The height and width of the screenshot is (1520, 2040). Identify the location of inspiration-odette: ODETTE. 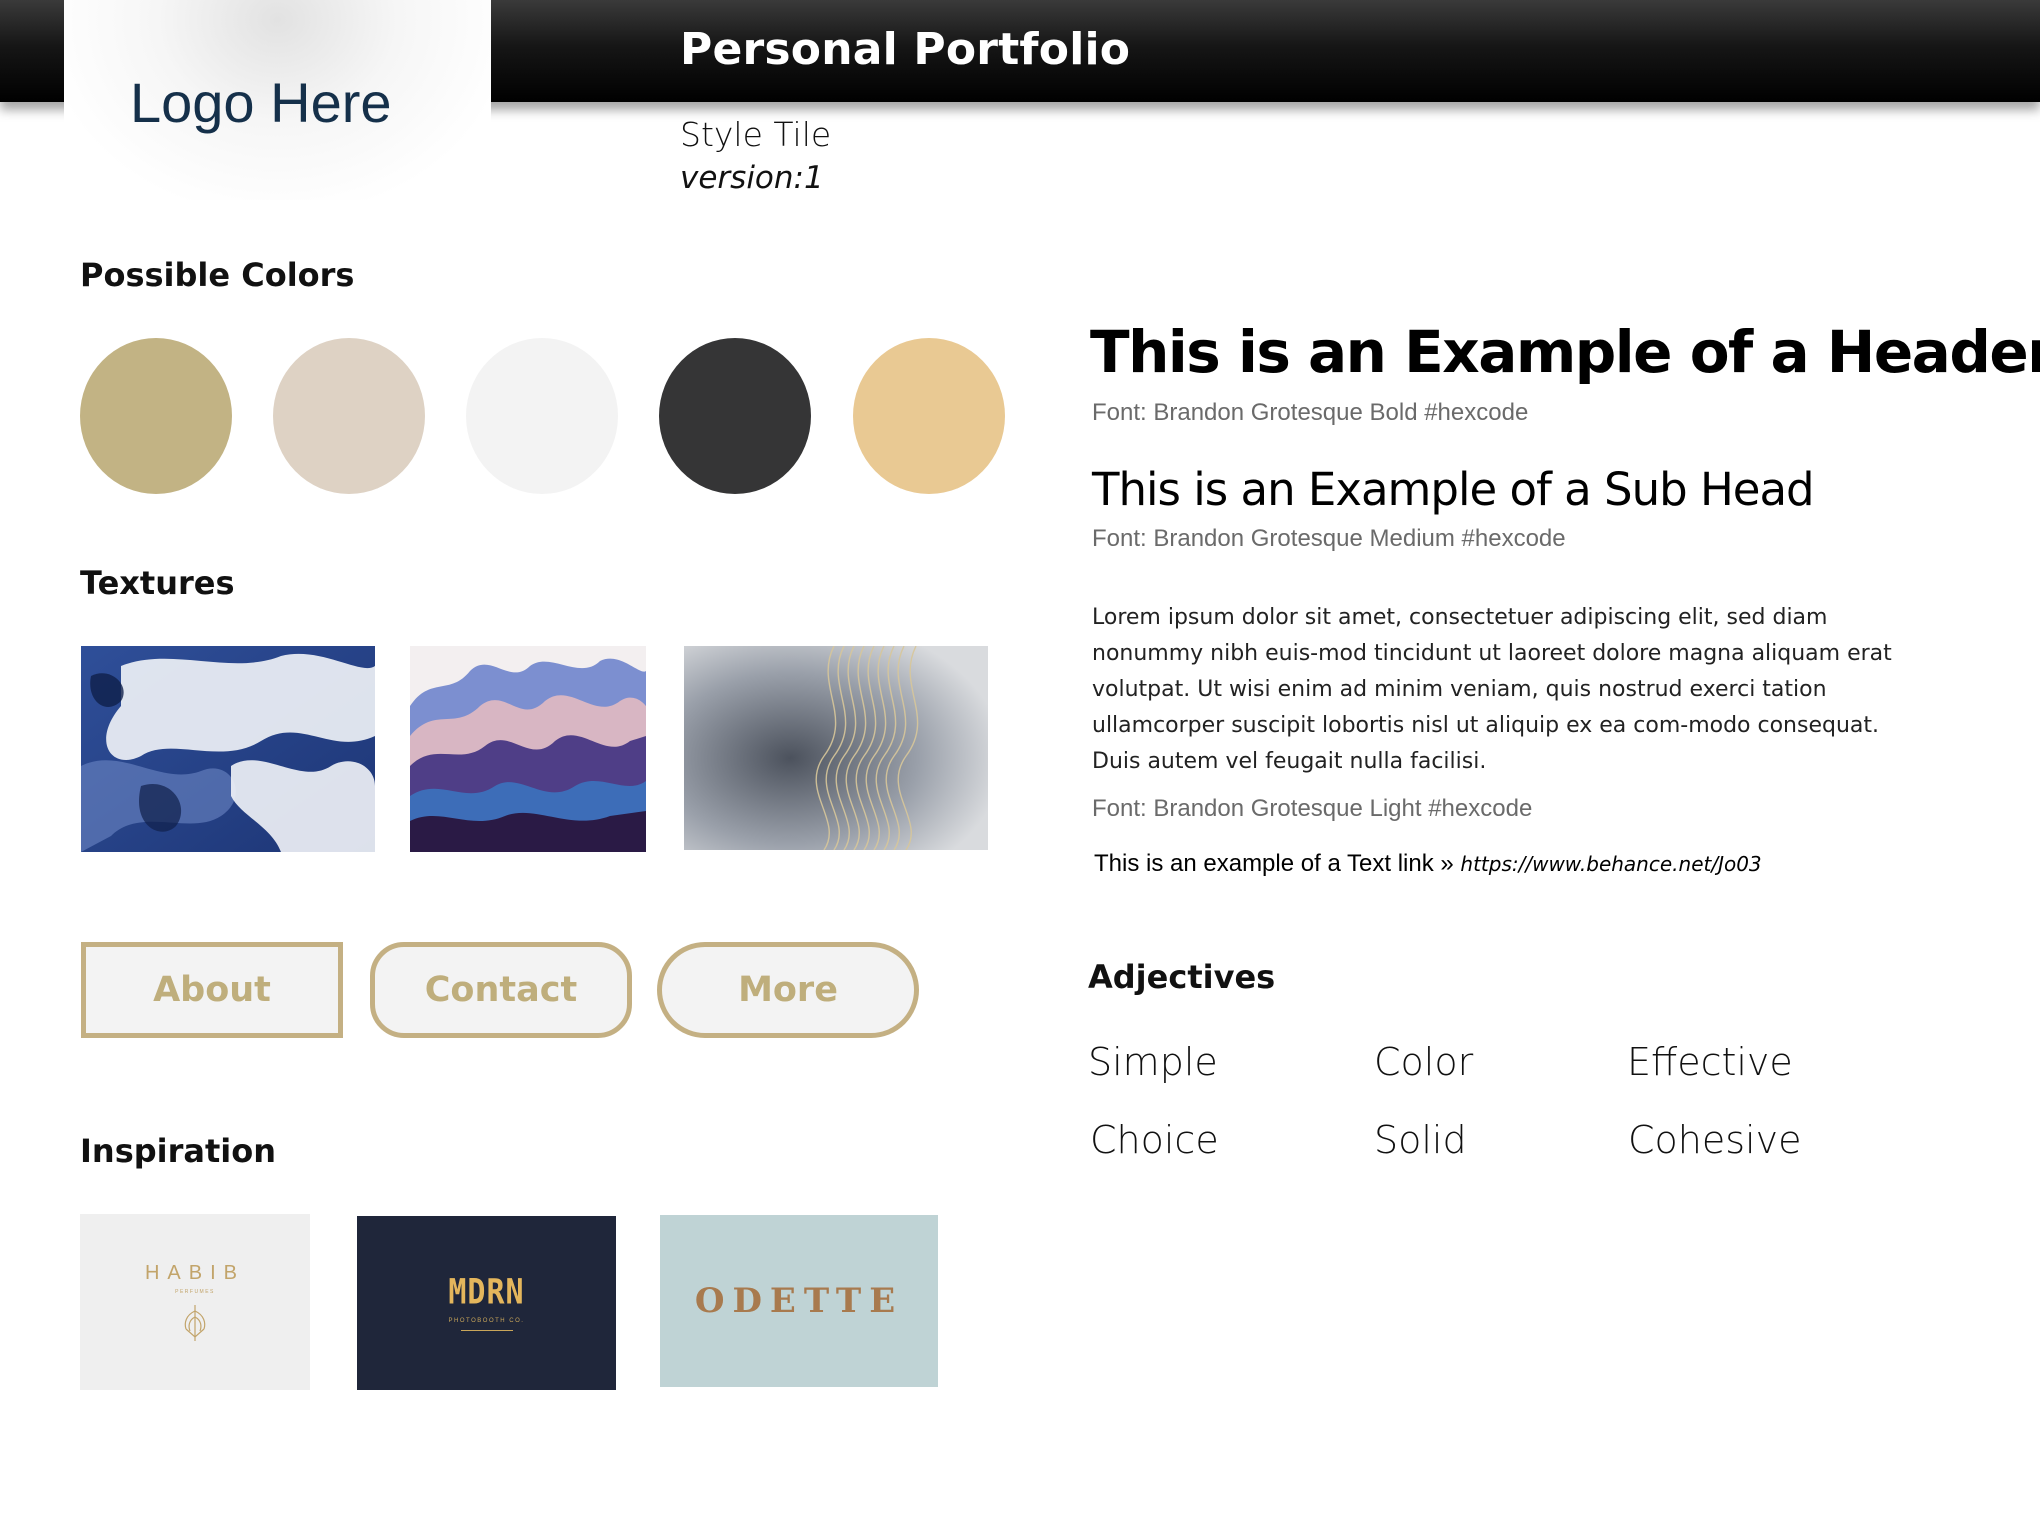
(799, 1301).